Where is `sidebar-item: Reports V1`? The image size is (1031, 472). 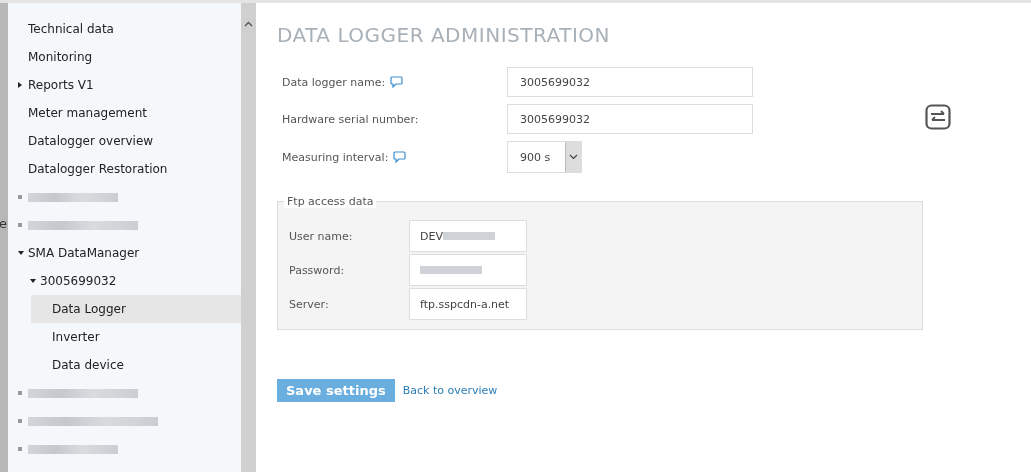
sidebar-item: Reports V1 is located at coordinates (124, 85).